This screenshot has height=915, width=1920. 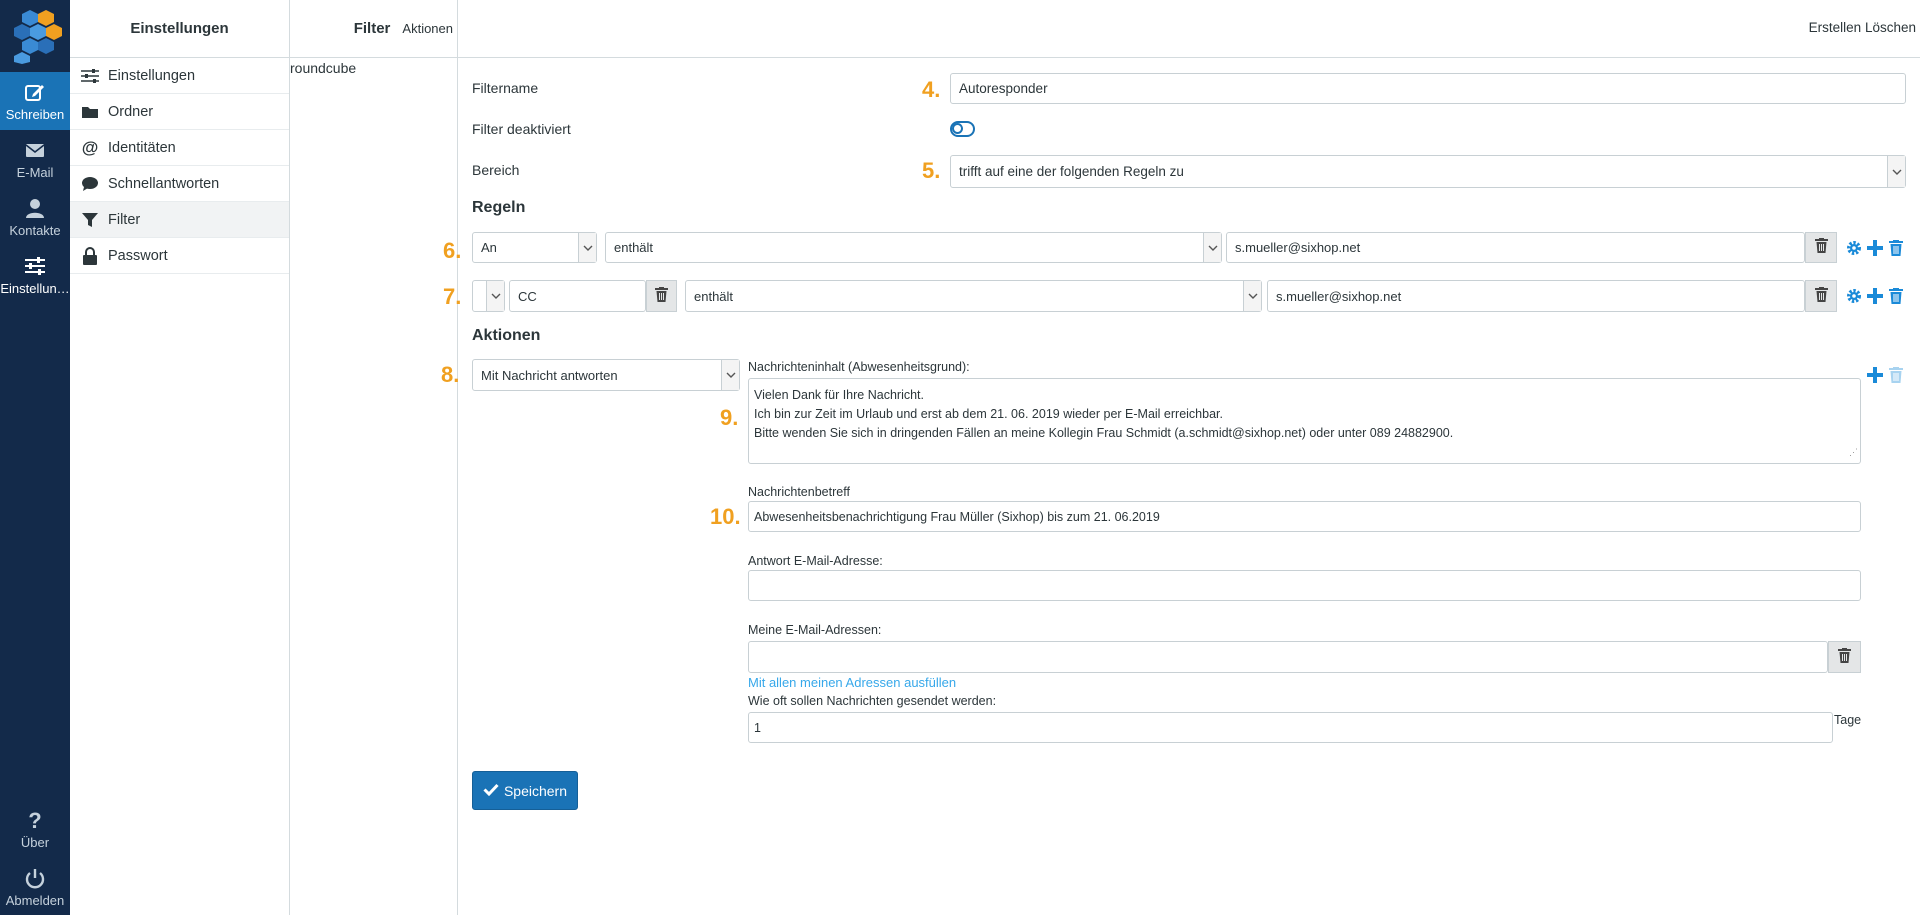 What do you see at coordinates (839, 395) in the screenshot?
I see `body-line: Vielen Dank für Ihre Nachricht.` at bounding box center [839, 395].